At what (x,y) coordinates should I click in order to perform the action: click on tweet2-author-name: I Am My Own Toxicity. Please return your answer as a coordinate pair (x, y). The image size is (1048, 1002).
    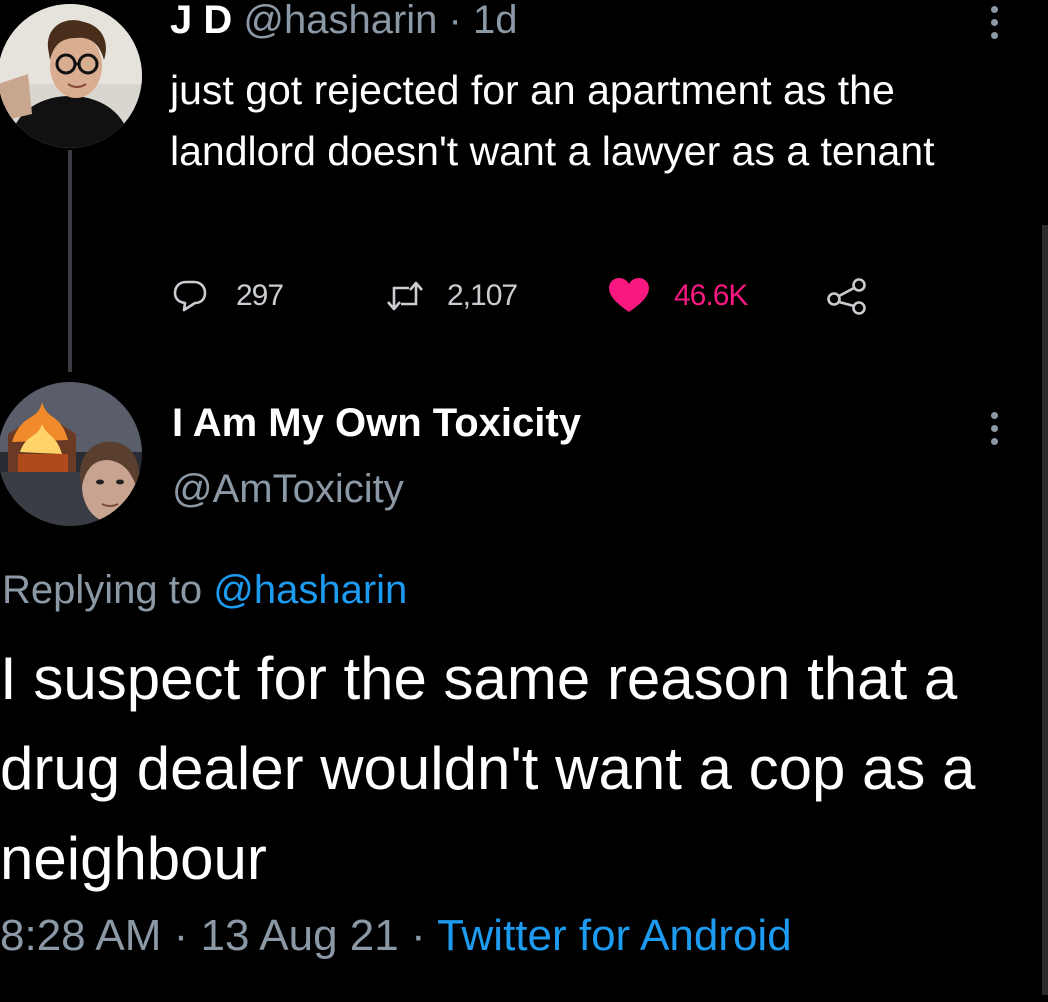
    Looking at the image, I should click on (376, 423).